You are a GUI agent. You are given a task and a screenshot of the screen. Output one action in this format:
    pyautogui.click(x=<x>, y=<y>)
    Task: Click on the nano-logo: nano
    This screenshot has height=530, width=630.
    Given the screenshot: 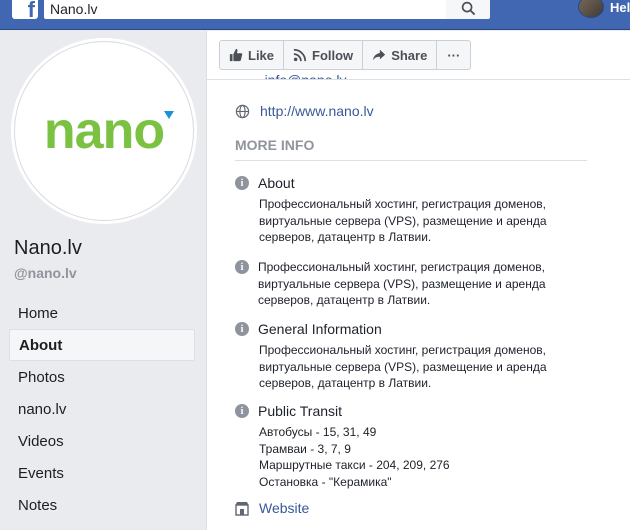 What is the action you would take?
    pyautogui.click(x=109, y=131)
    